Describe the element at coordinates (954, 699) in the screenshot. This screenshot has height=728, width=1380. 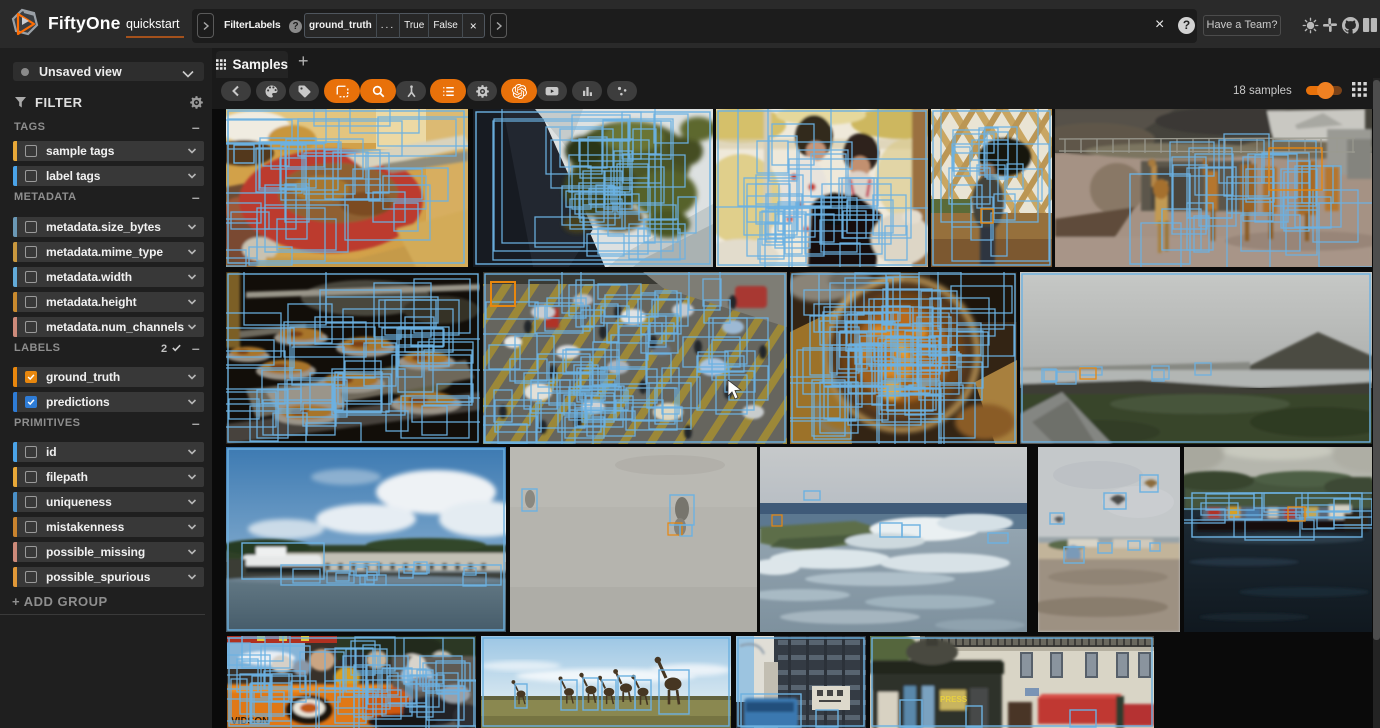
I see `svg-text: PRESS` at that location.